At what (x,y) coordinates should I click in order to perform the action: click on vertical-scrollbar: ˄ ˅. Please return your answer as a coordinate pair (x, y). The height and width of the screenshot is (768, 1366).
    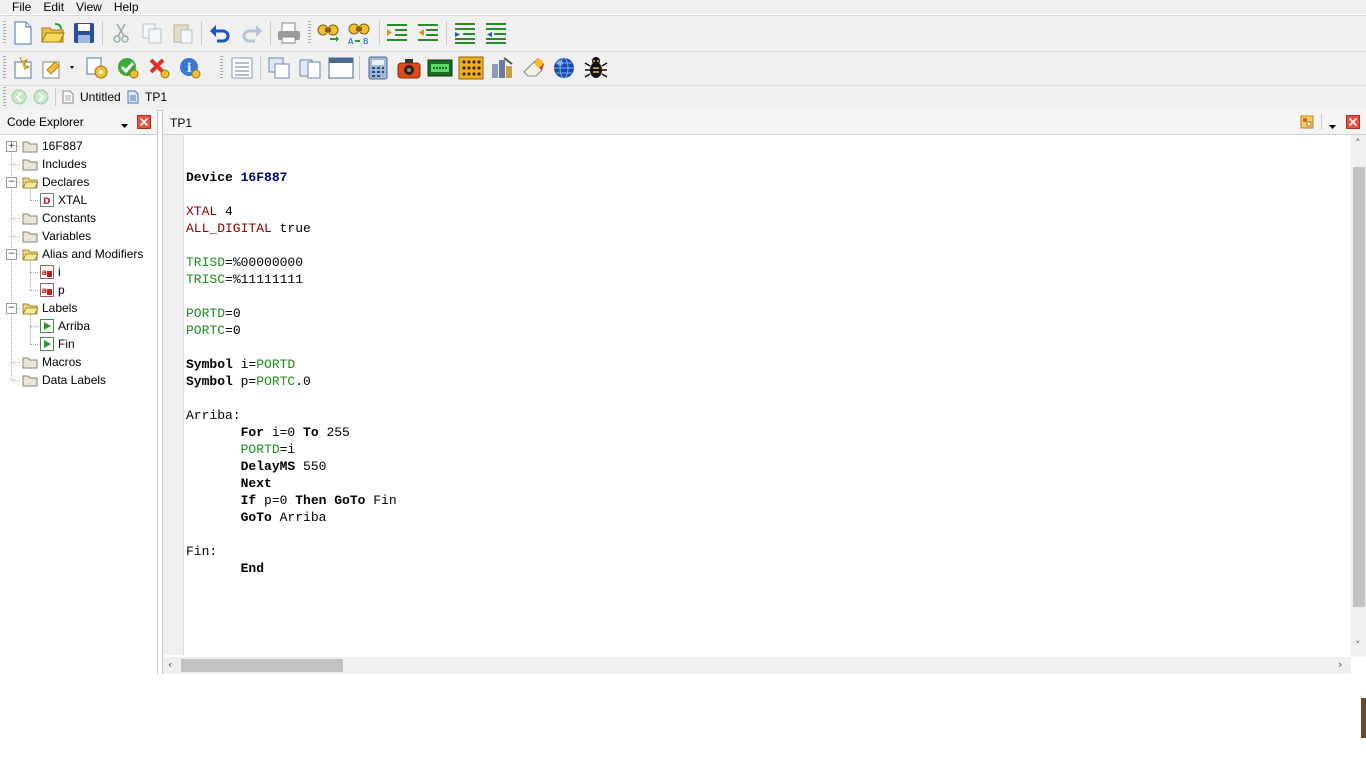
    Looking at the image, I should click on (1358, 396).